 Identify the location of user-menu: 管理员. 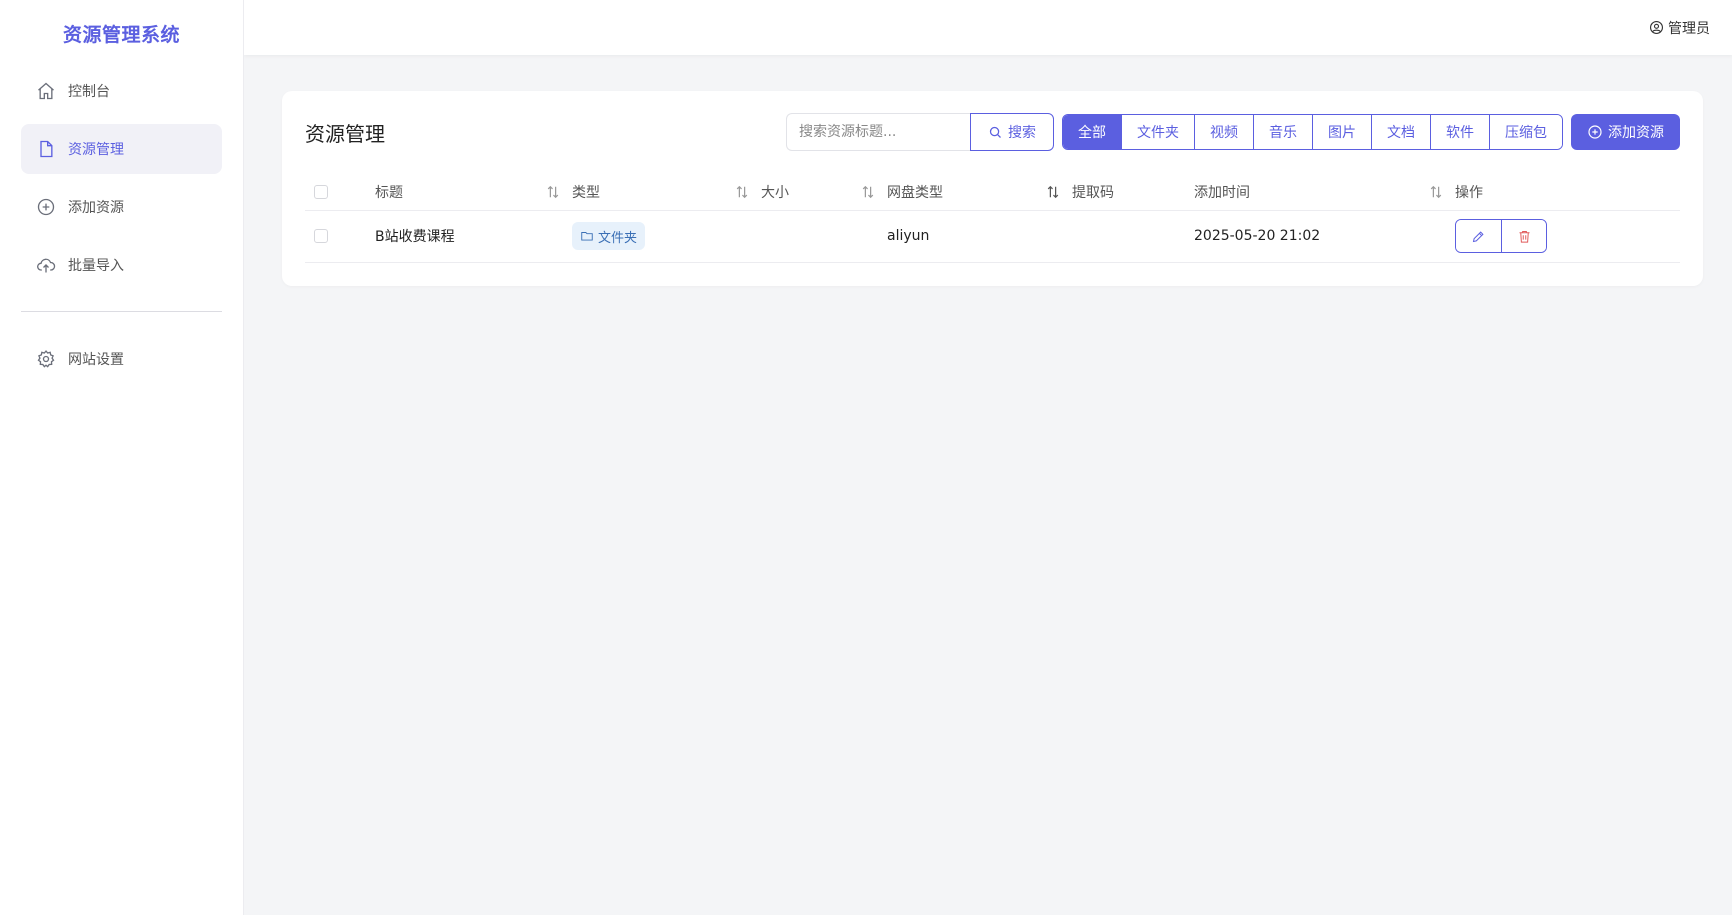
(1679, 28).